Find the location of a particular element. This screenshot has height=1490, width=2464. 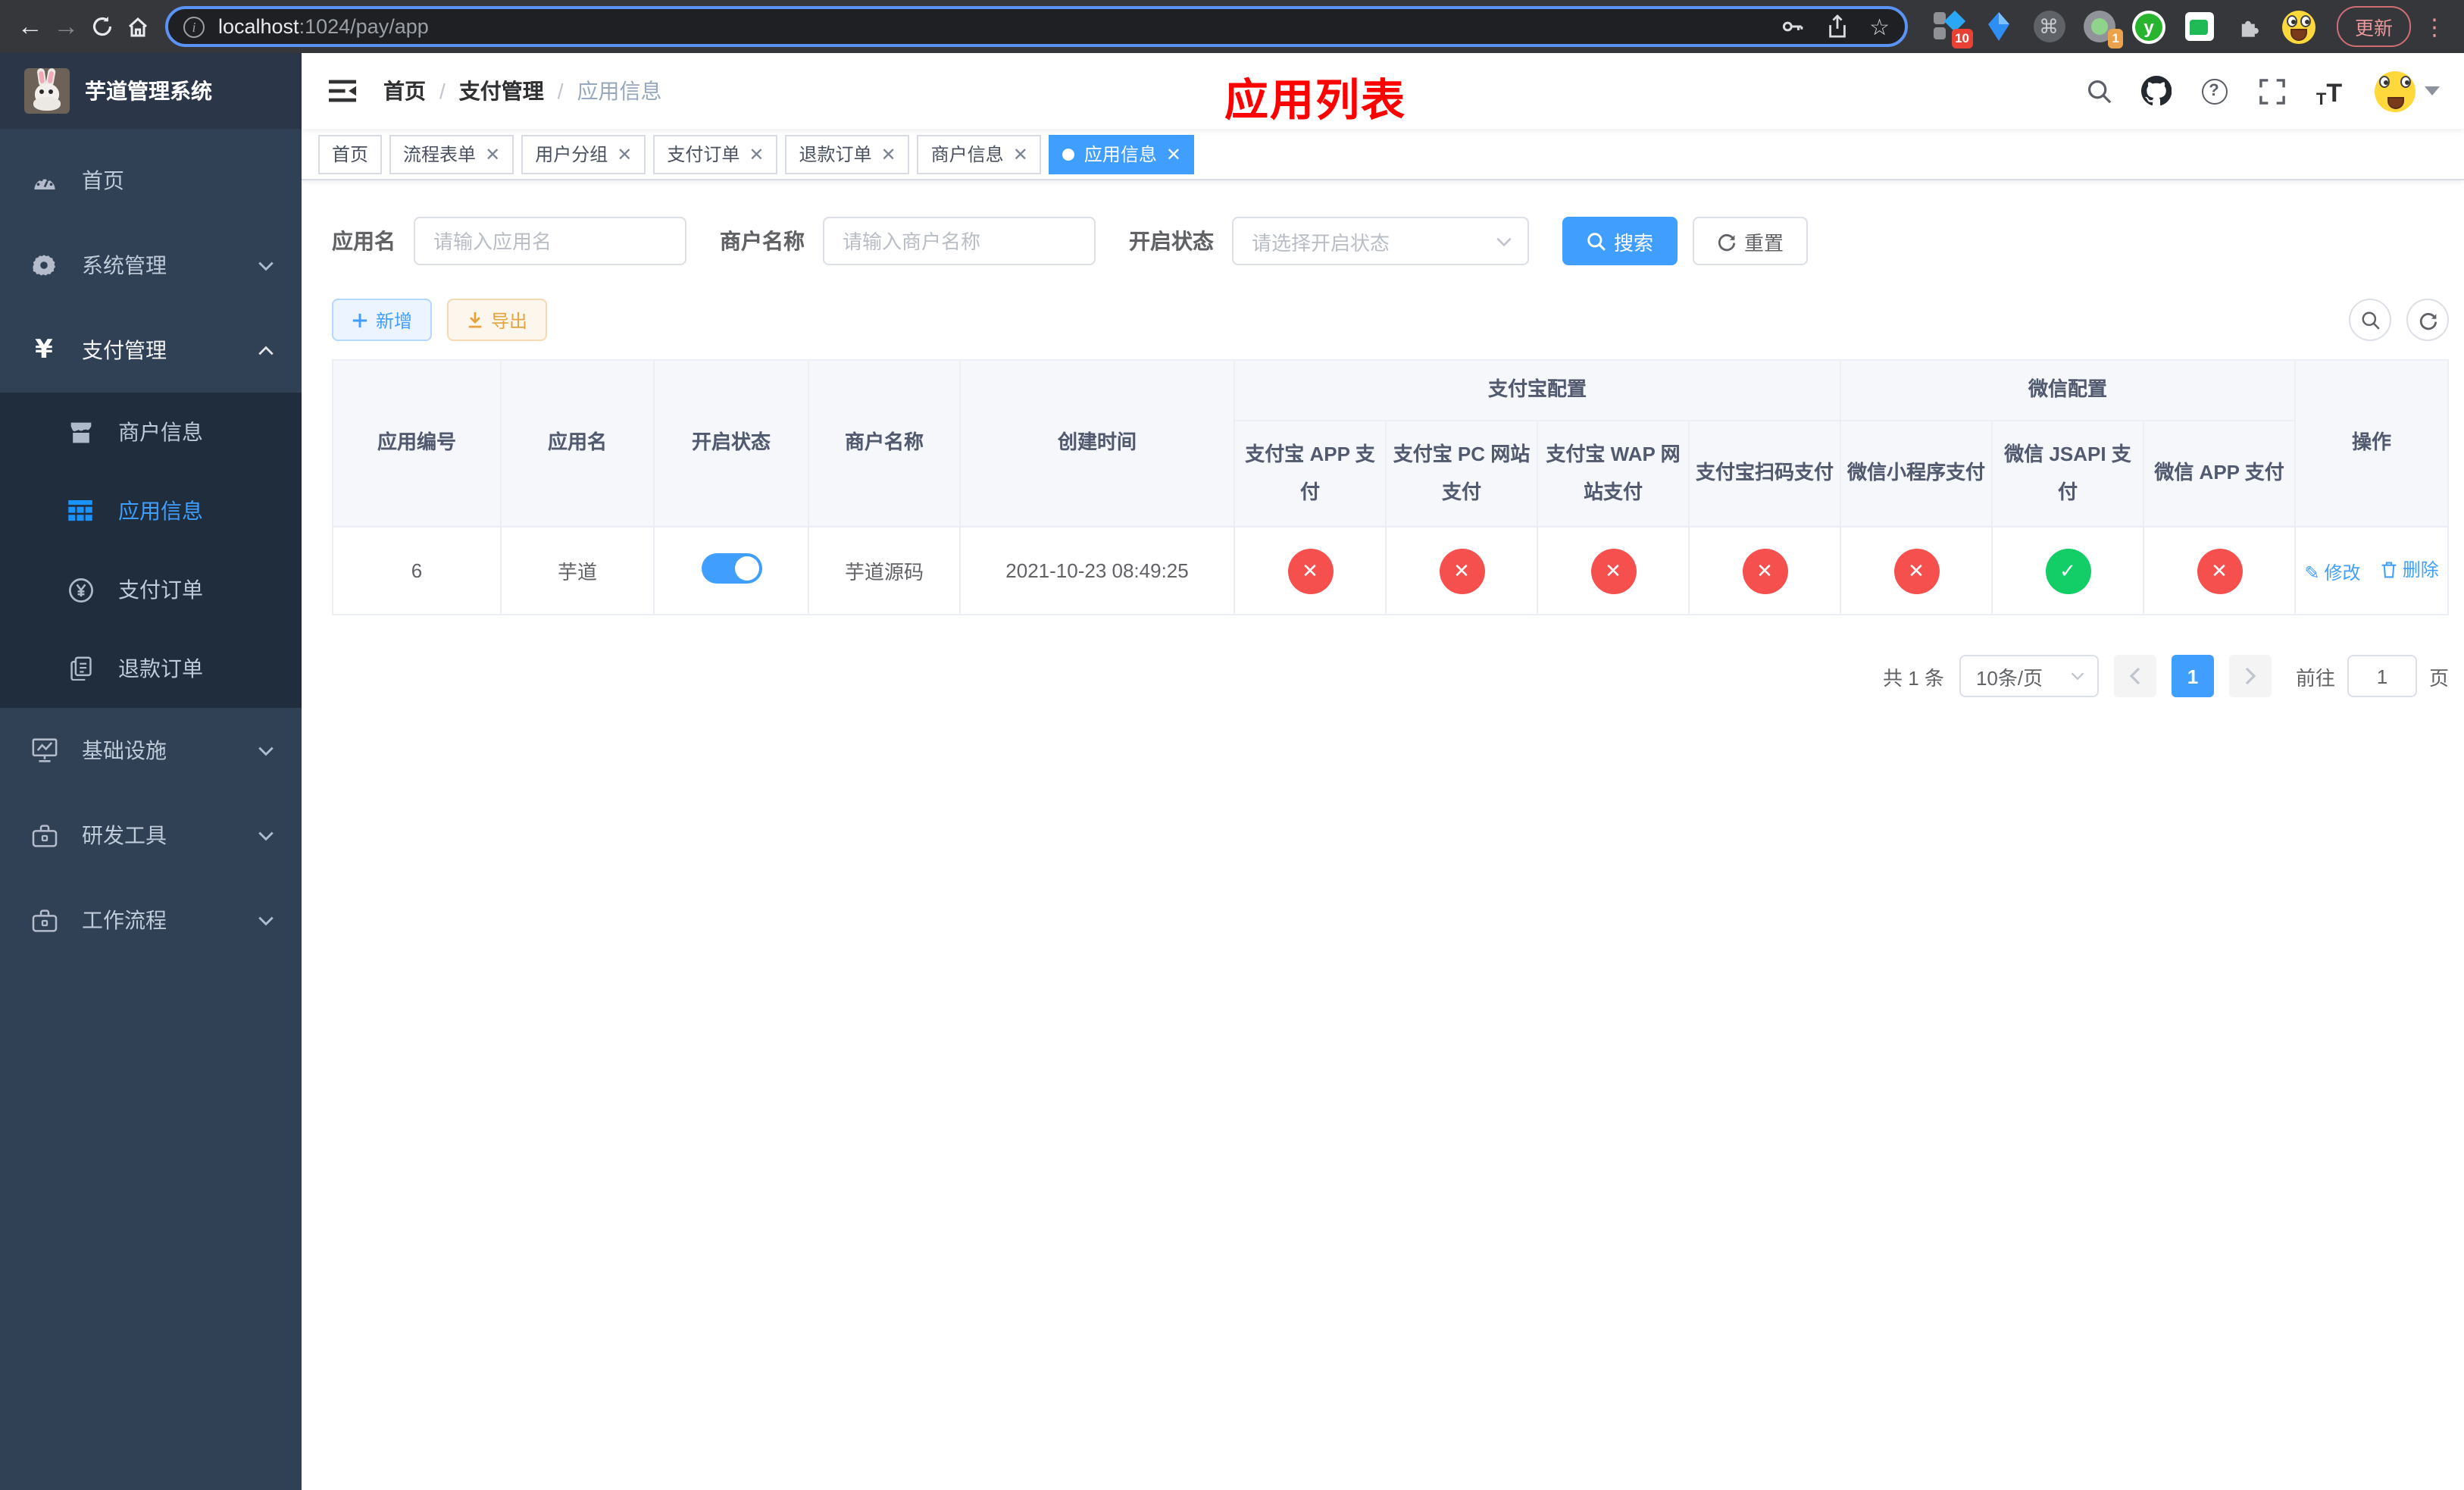

extension-recorder-icon: 1 is located at coordinates (2102, 29).